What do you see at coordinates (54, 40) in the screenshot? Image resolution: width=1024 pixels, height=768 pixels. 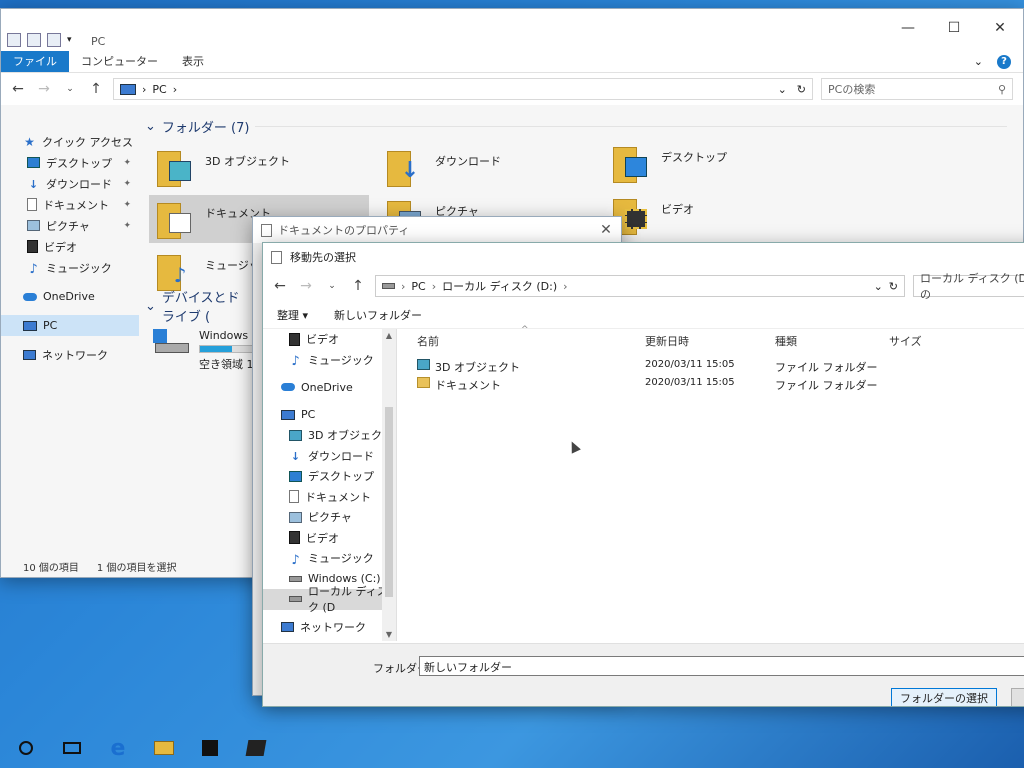 I see `new-folder-icon` at bounding box center [54, 40].